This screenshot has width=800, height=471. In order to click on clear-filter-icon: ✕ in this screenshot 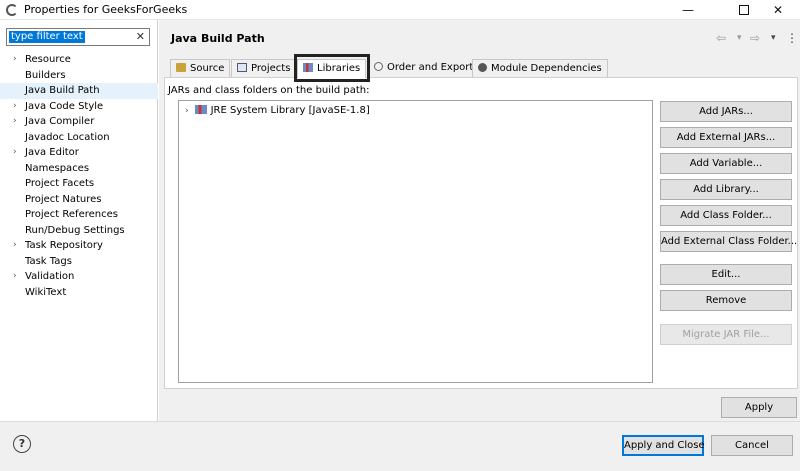, I will do `click(140, 36)`.